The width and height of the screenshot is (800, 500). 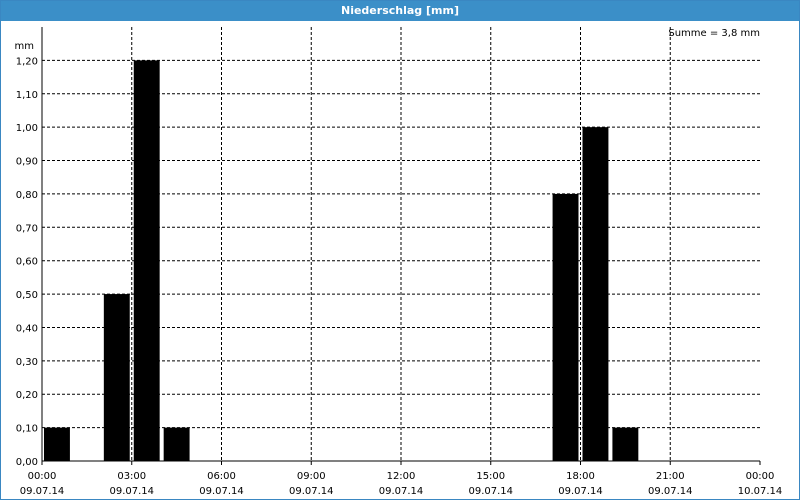 I want to click on y-tick-label: 1,20, so click(x=27, y=61).